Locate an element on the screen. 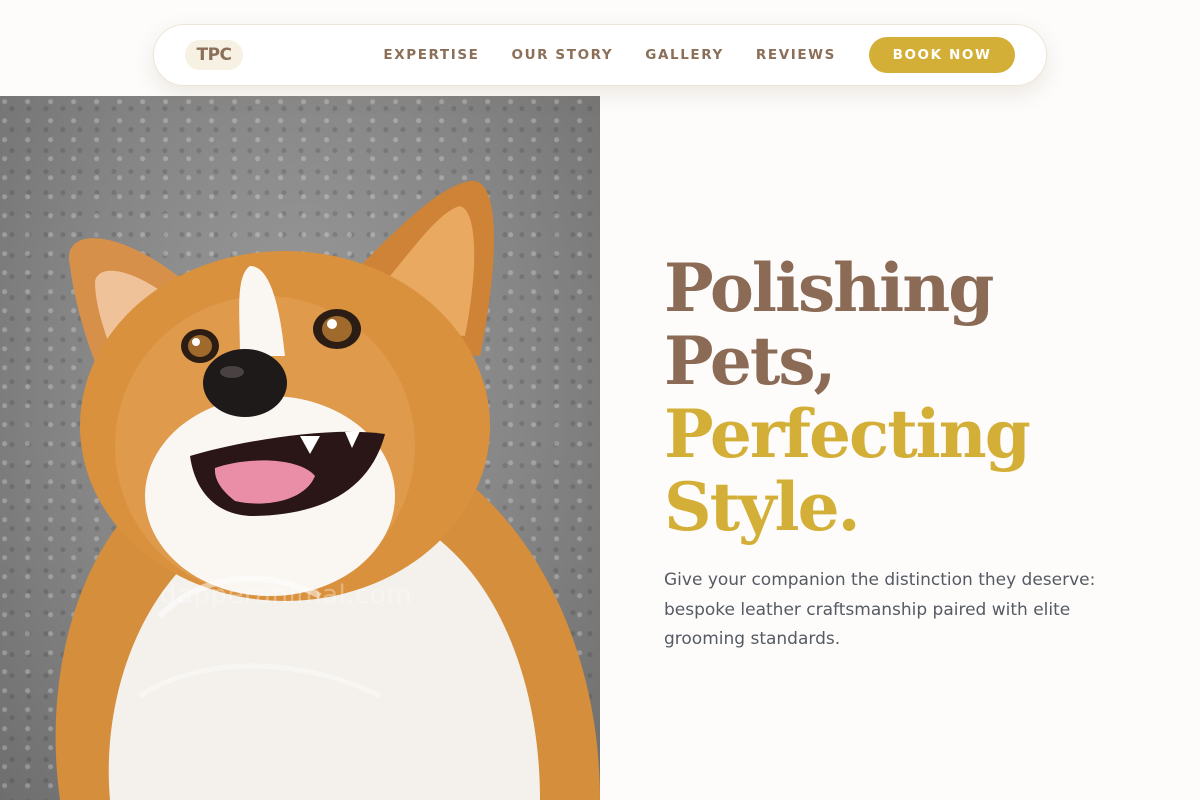 This screenshot has height=800, width=1200. headline-line-3: Perfecting is located at coordinates (847, 434).